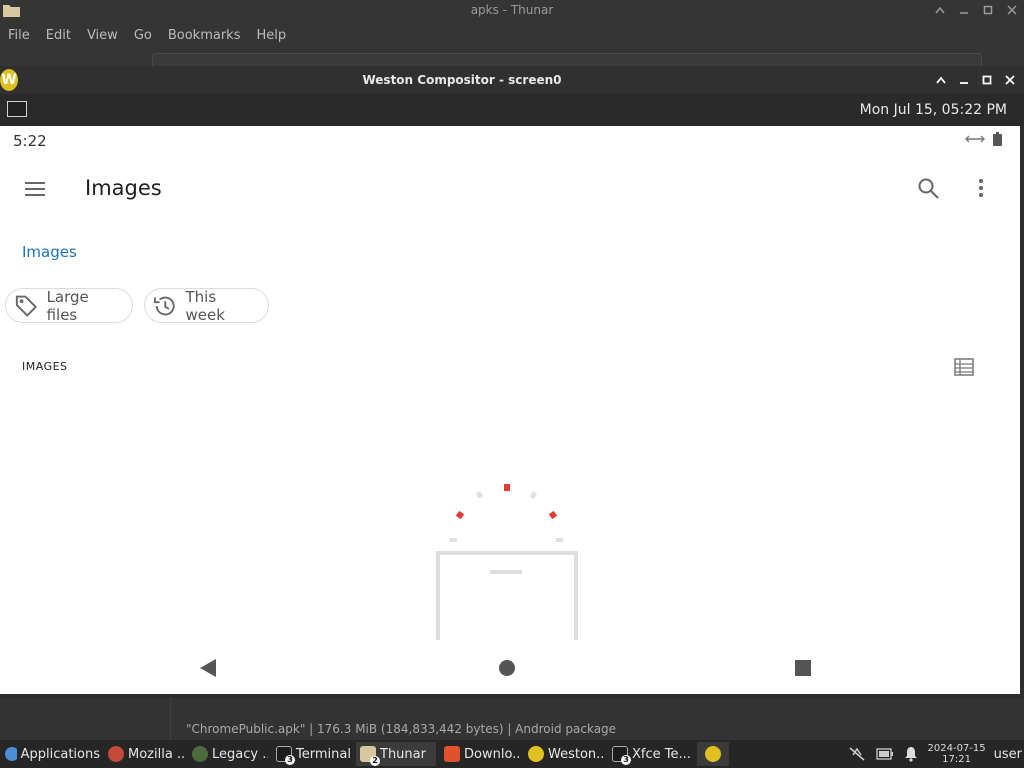 The height and width of the screenshot is (768, 1024). I want to click on window-count-badge: 2, so click(375, 761).